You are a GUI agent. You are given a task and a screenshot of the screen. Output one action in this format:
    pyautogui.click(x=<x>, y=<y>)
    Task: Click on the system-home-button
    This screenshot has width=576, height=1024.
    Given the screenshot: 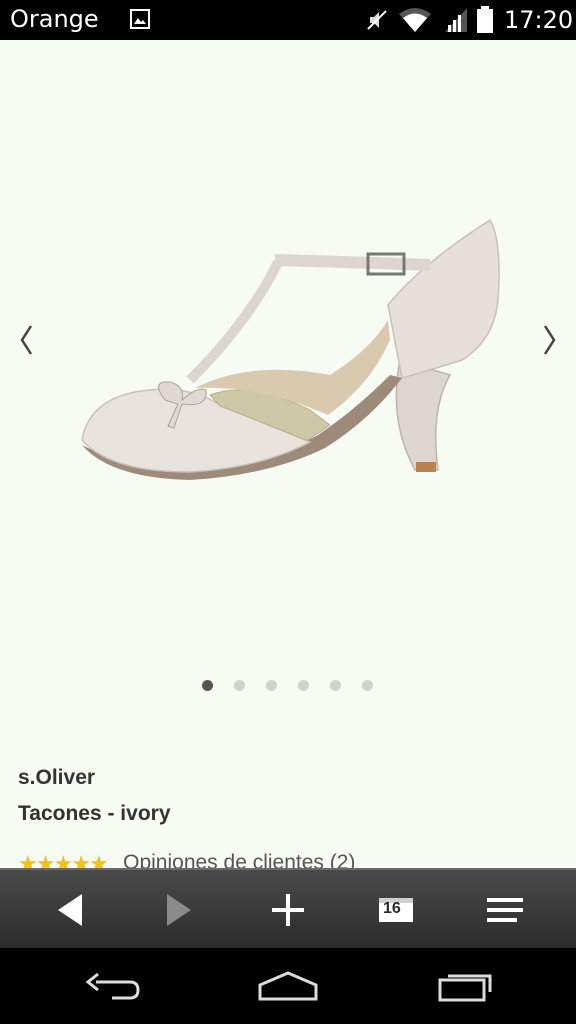 What is the action you would take?
    pyautogui.click(x=288, y=986)
    